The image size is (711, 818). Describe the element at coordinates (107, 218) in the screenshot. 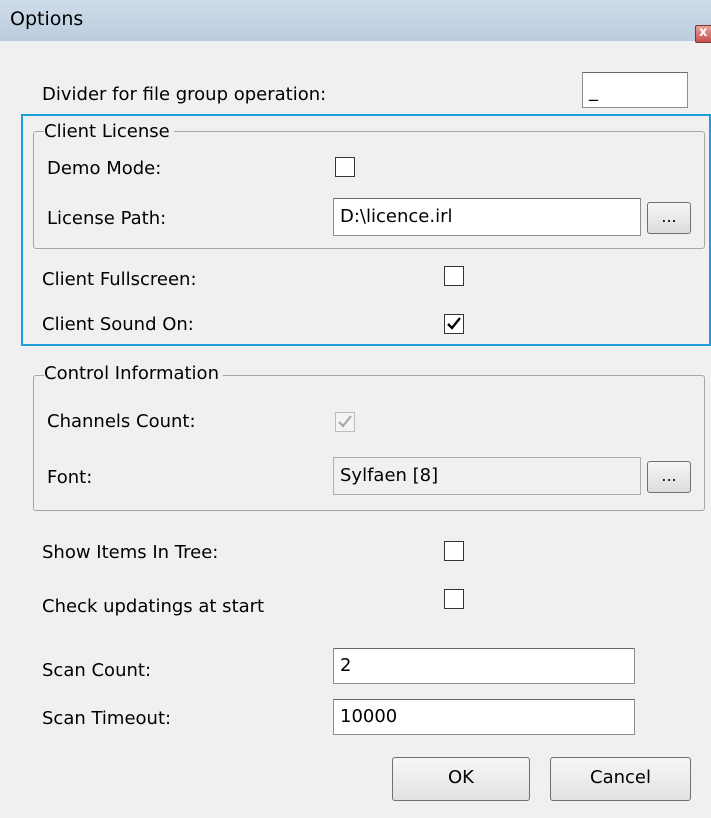

I see `license-path-label: License Path:` at that location.